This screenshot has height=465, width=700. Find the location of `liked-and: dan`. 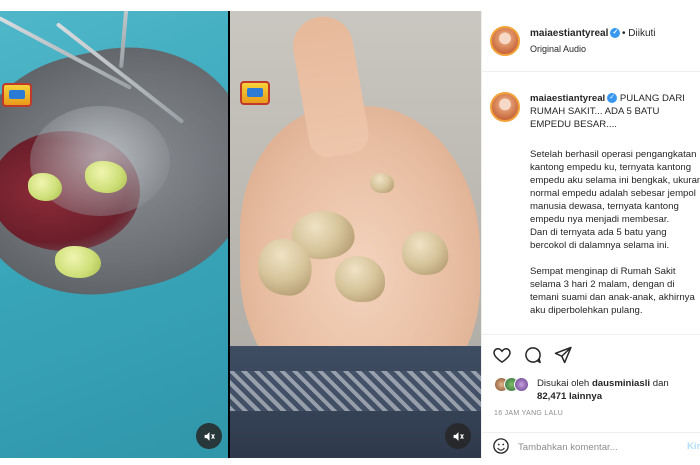

liked-and: dan is located at coordinates (660, 383).